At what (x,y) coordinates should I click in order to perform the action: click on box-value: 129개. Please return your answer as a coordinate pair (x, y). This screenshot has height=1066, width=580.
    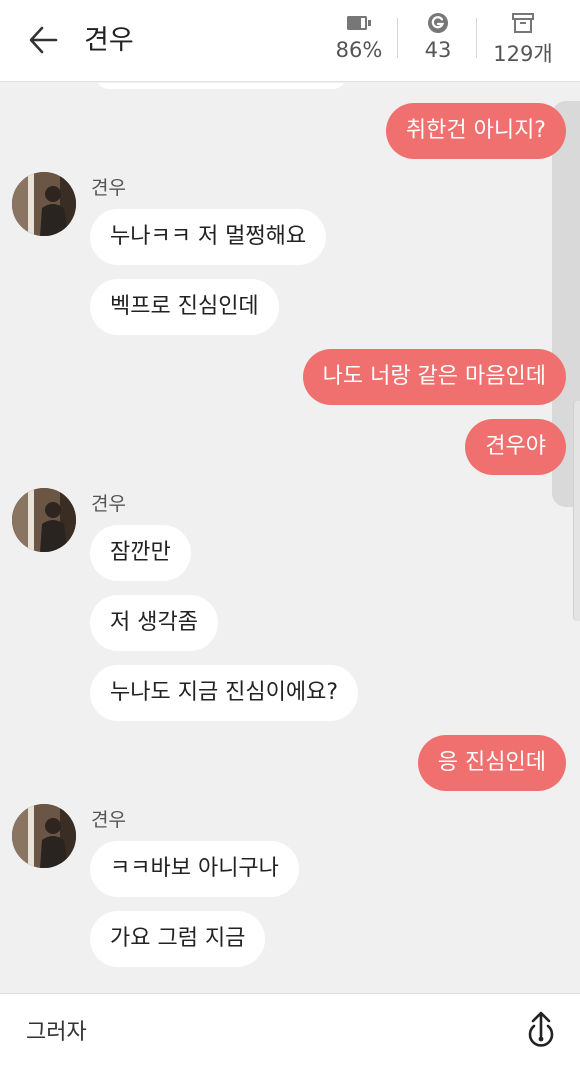
    Looking at the image, I should click on (523, 54).